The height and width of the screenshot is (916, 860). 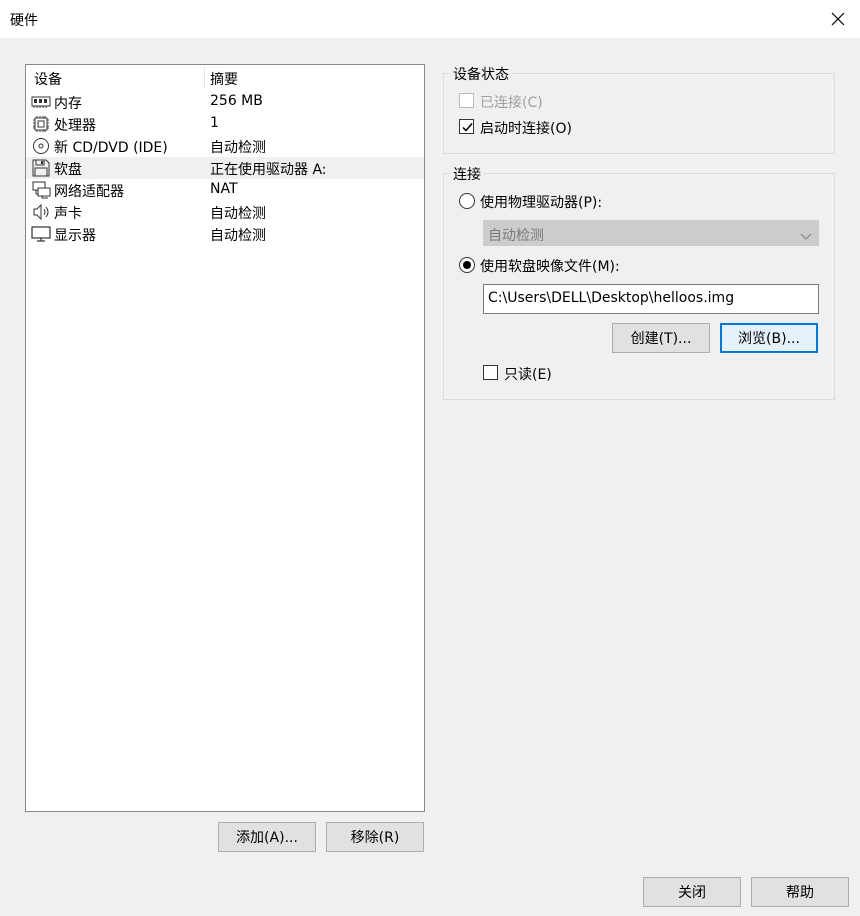 I want to click on image-path-input: C:\Users\DELL\Desktop\helloos.img, so click(x=651, y=299).